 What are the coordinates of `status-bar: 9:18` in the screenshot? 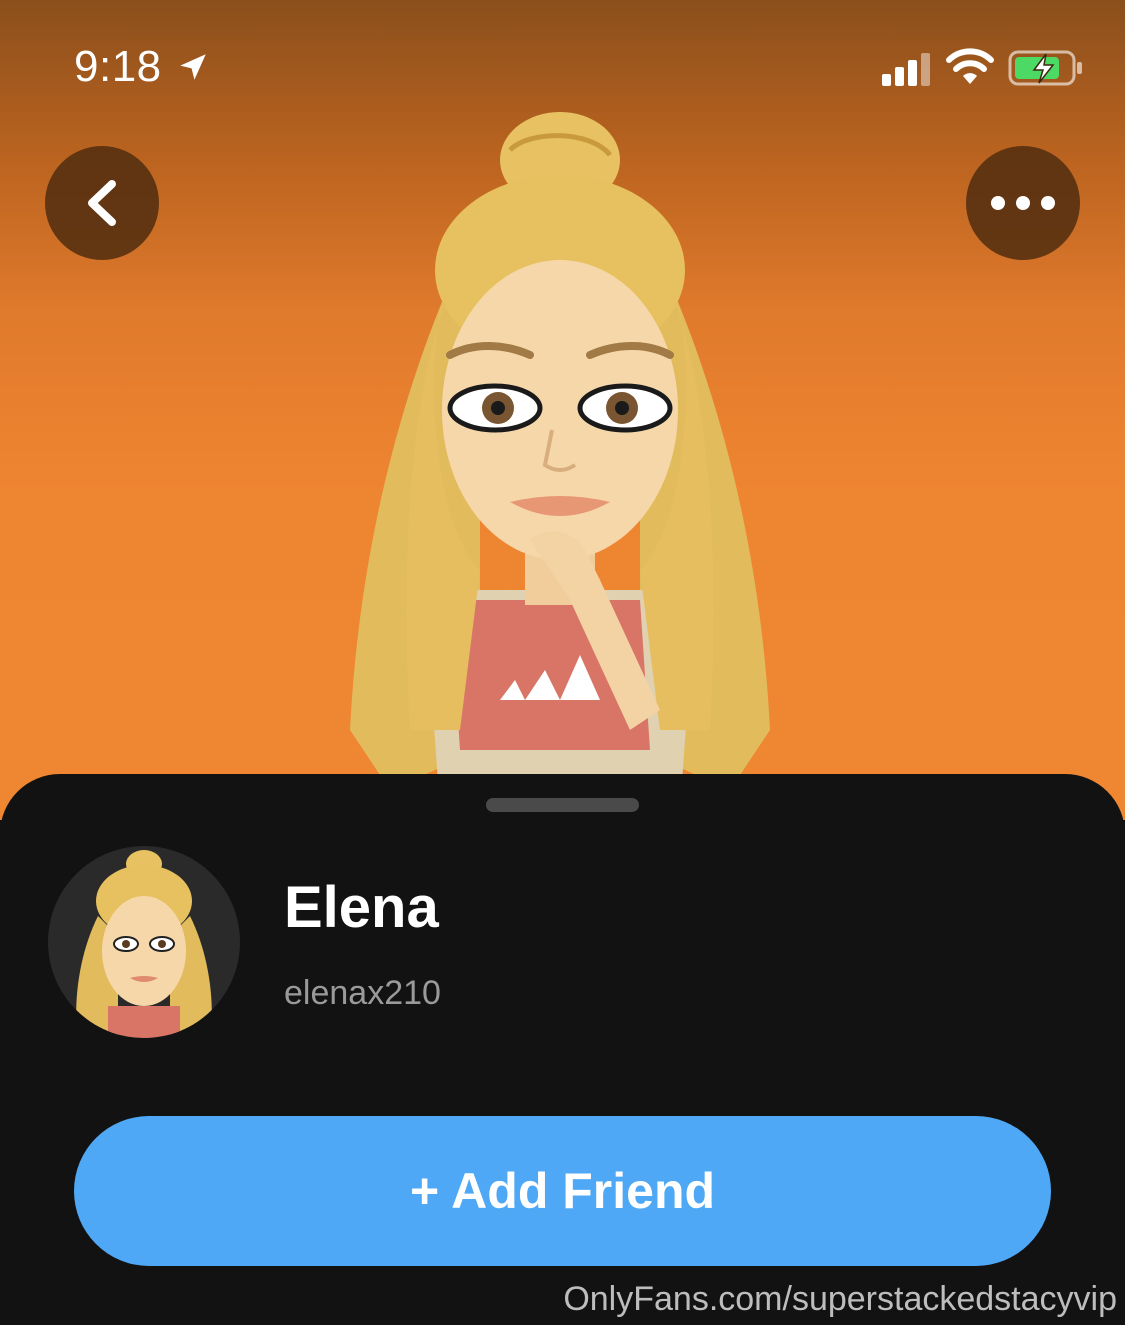 It's located at (562, 65).